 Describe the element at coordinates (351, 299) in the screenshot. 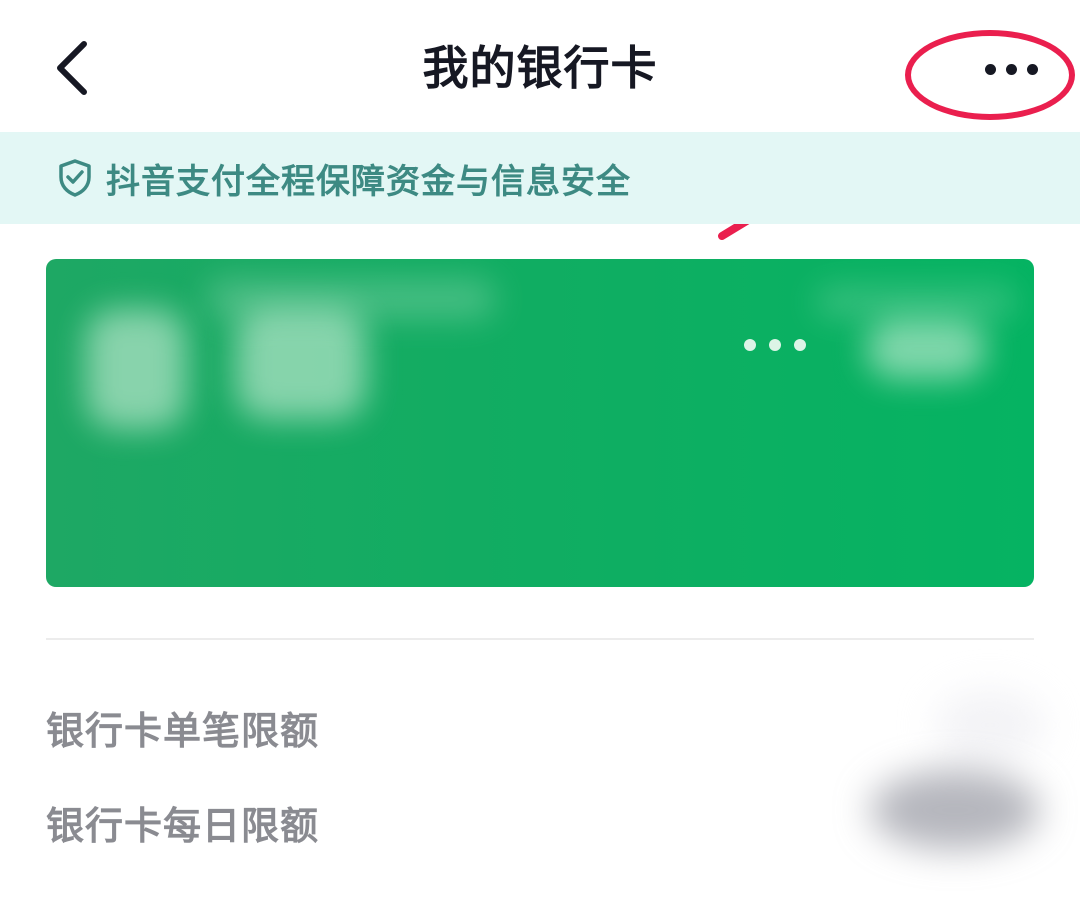

I see `bank-name-redacted-top` at that location.